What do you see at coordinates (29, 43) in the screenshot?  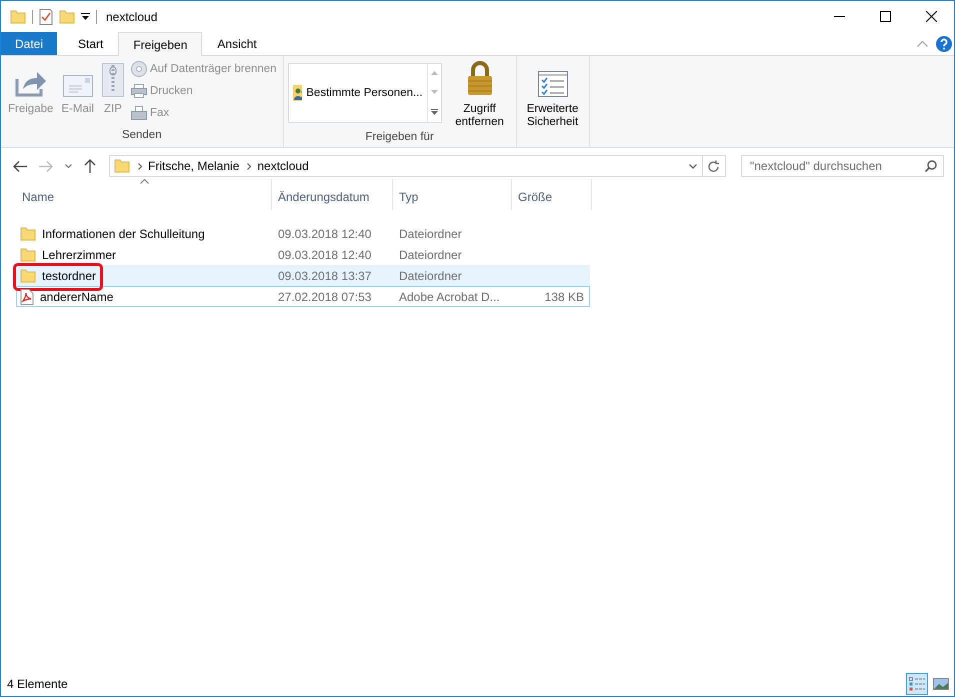 I see `ribbon-tab: Datei` at bounding box center [29, 43].